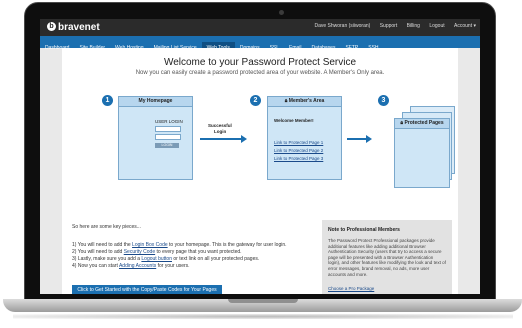 Image resolution: width=522 pixels, height=328 pixels. What do you see at coordinates (173, 266) in the screenshot?
I see `list-text: for your users.` at bounding box center [173, 266].